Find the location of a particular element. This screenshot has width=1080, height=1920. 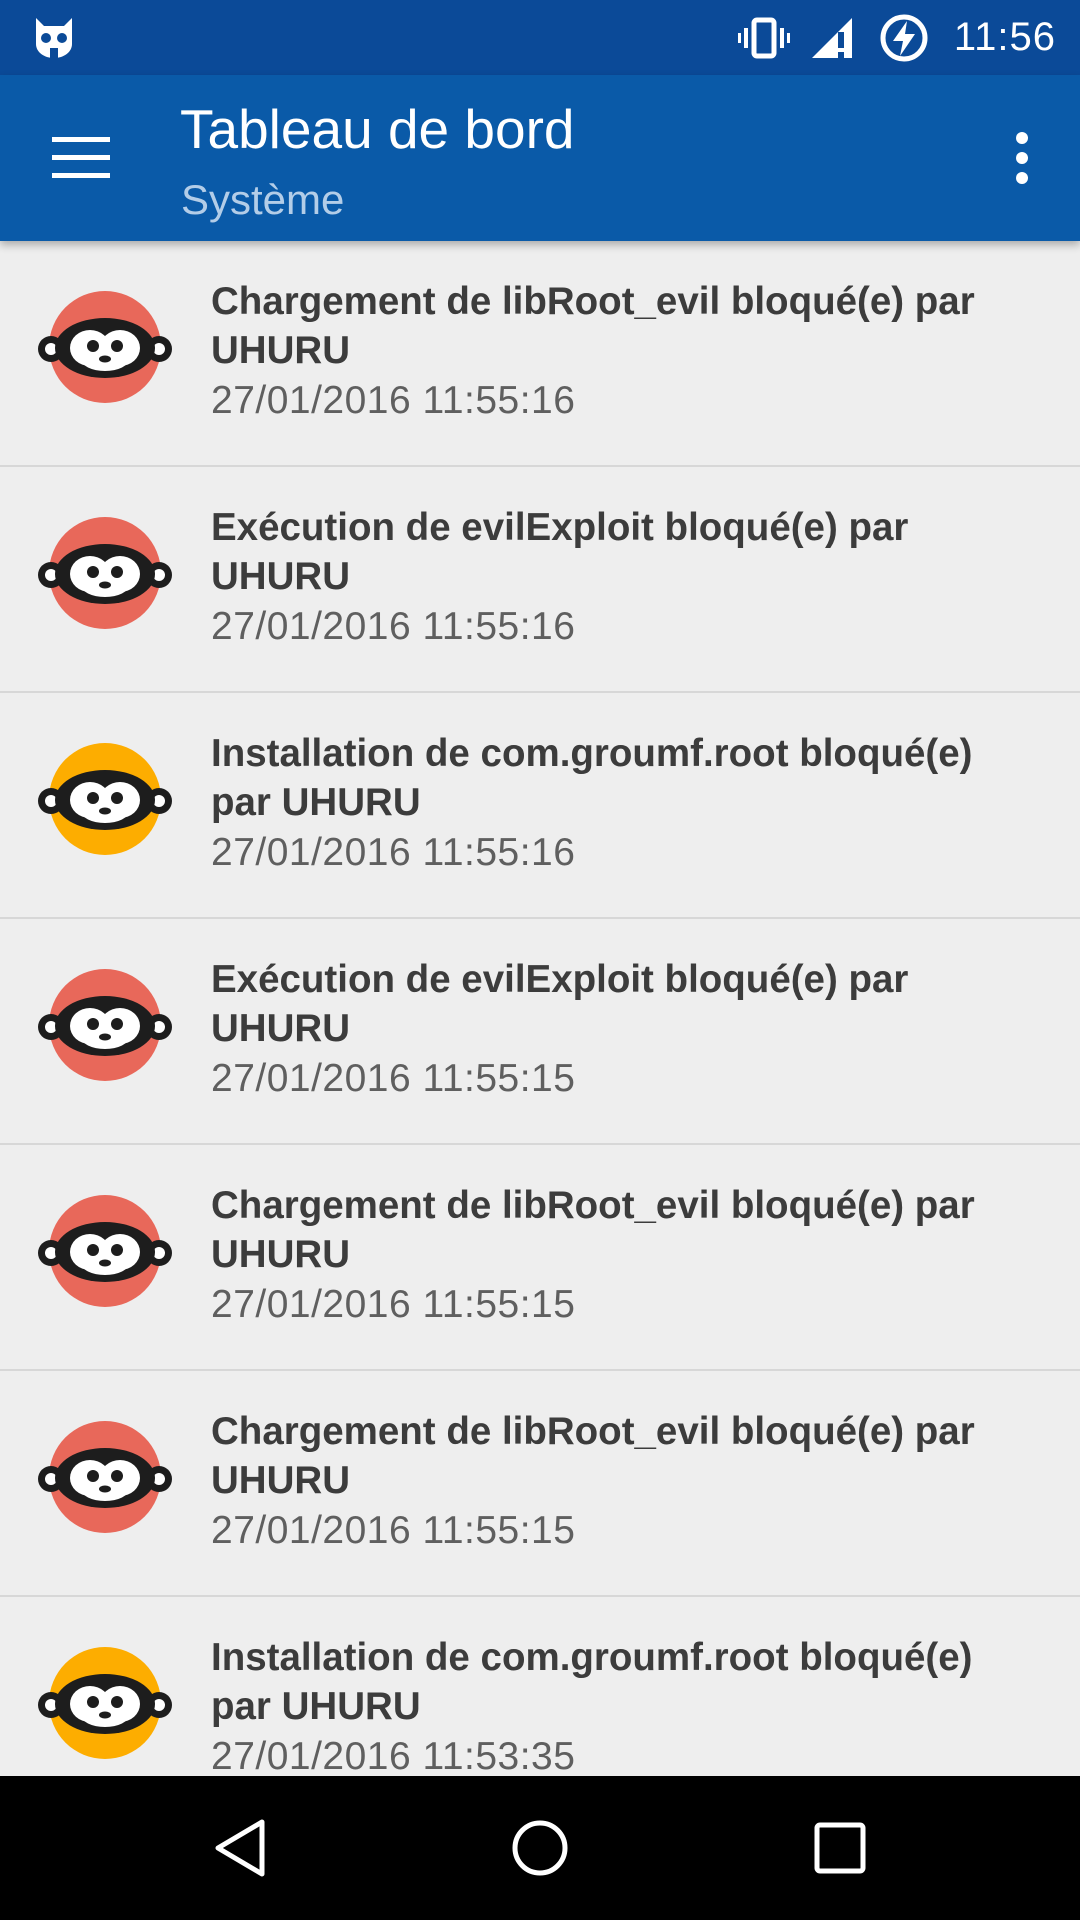

signal-icon is located at coordinates (834, 38).